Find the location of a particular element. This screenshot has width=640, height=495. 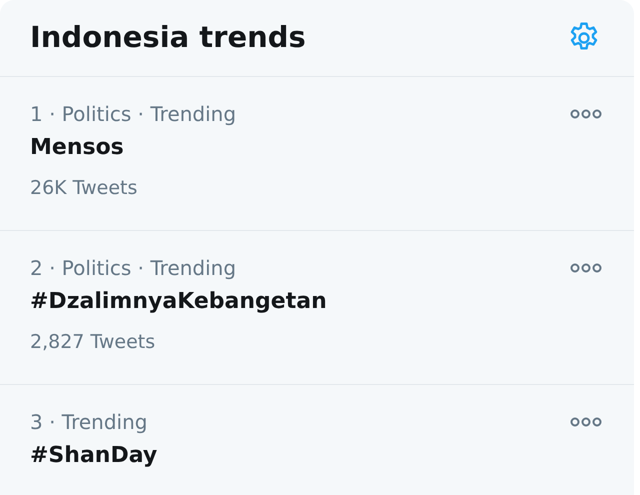

trend-name: Mensos is located at coordinates (77, 148).